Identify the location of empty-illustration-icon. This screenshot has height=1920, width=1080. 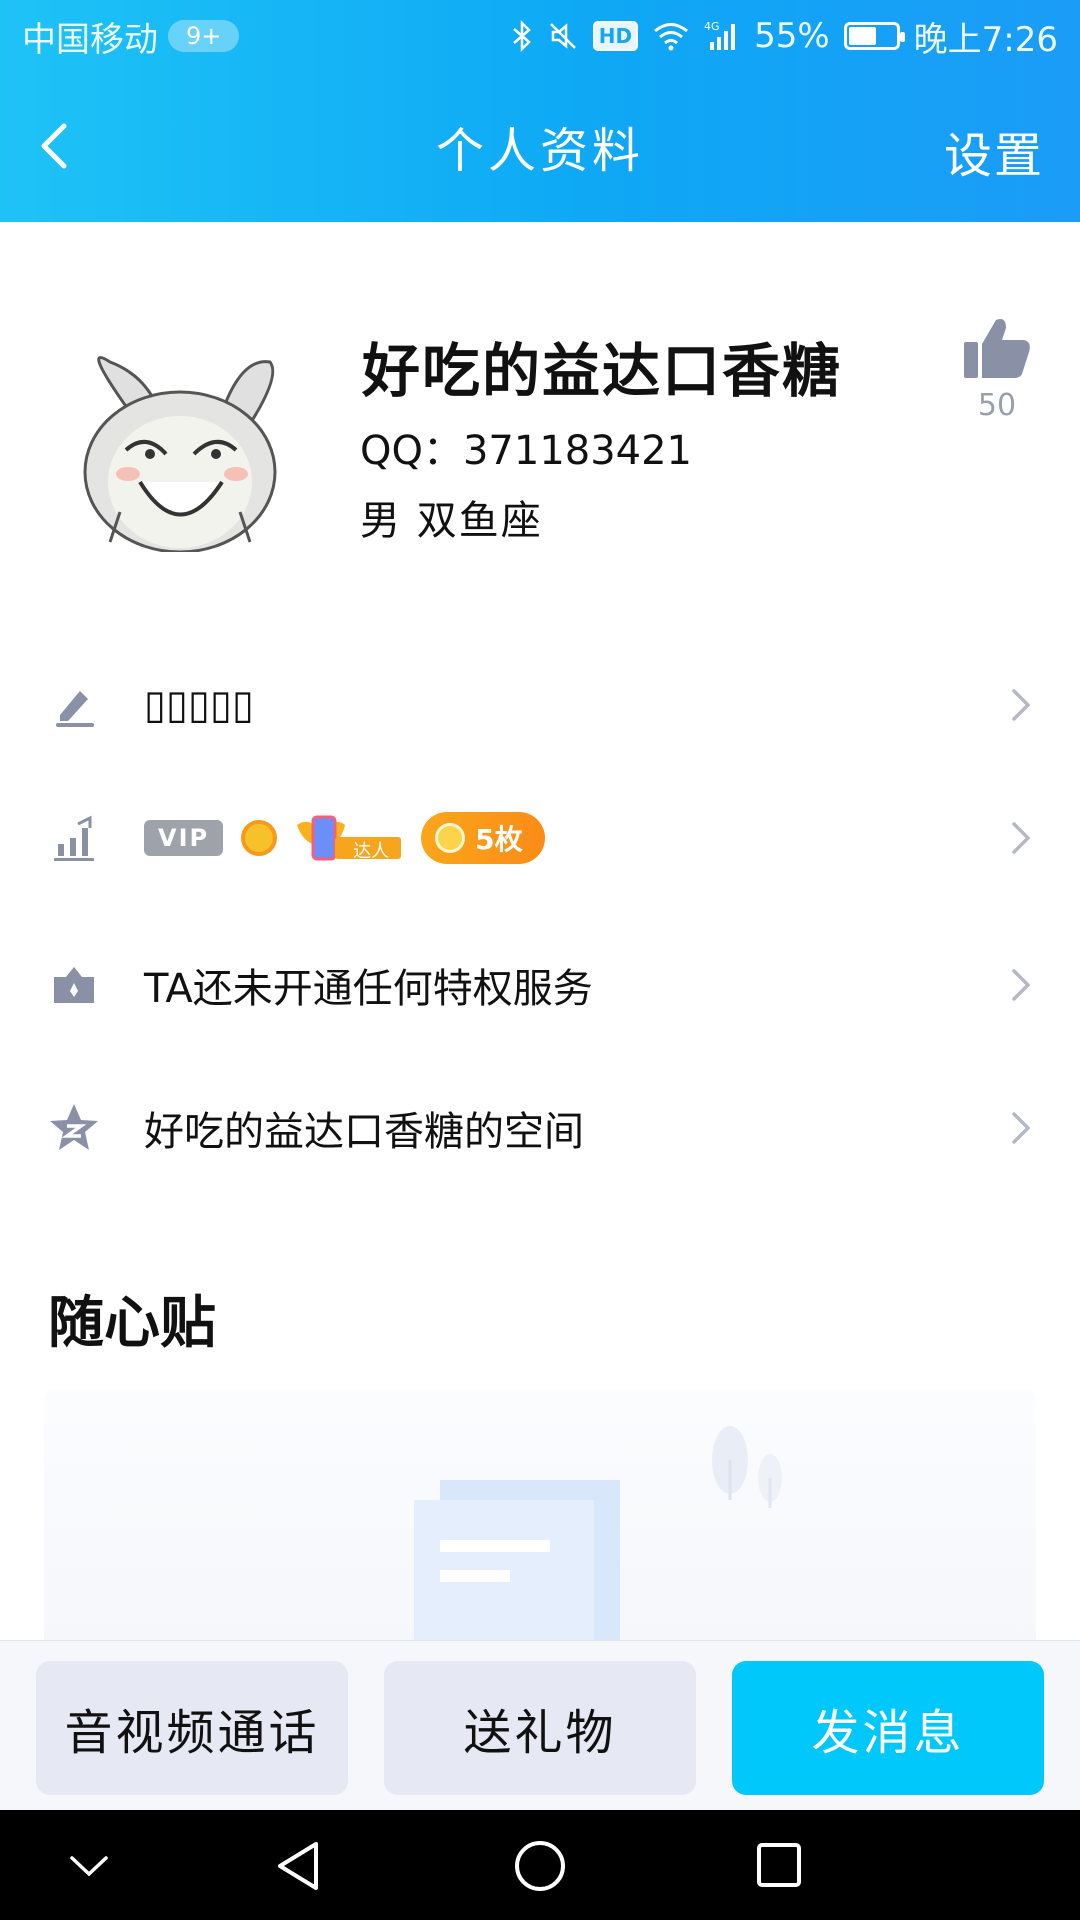
(598, 1538).